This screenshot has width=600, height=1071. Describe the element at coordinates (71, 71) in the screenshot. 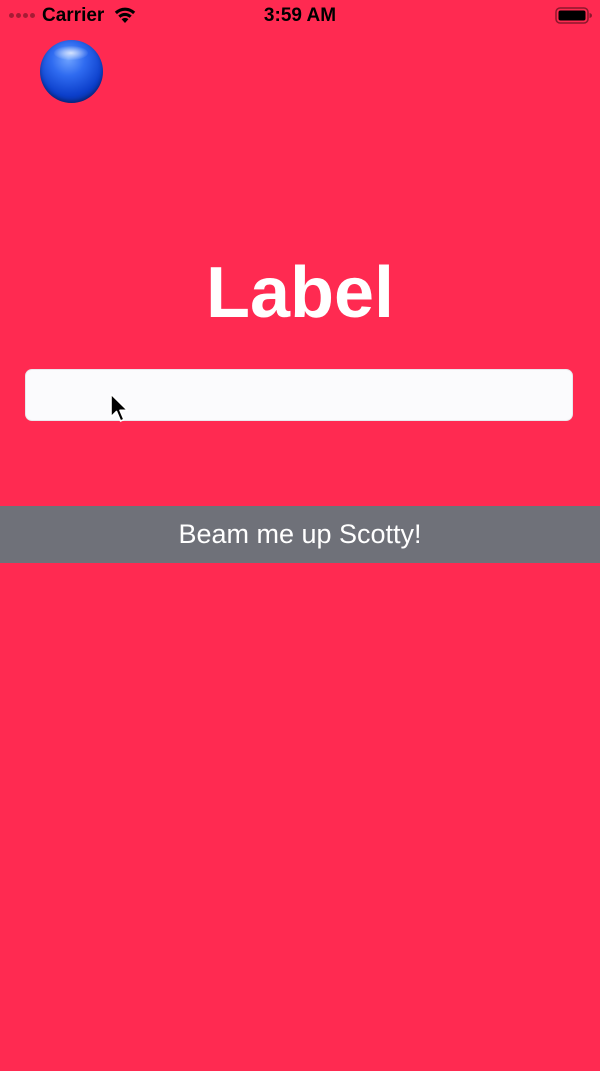

I see `blue-ball-icon` at that location.